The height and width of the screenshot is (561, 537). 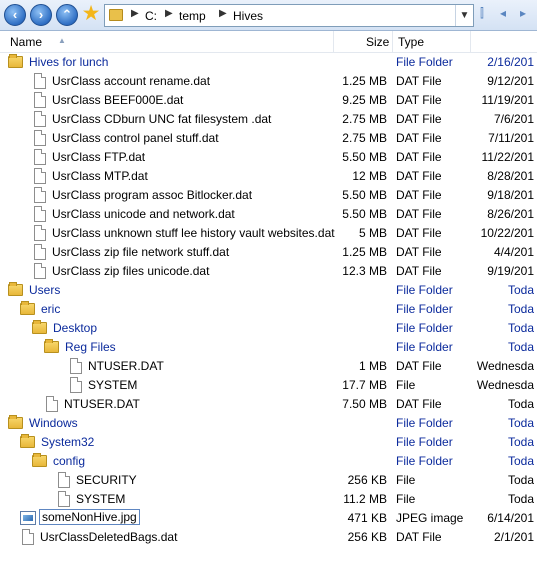 What do you see at coordinates (268, 461) in the screenshot?
I see `table-row: config File Folder Toda` at bounding box center [268, 461].